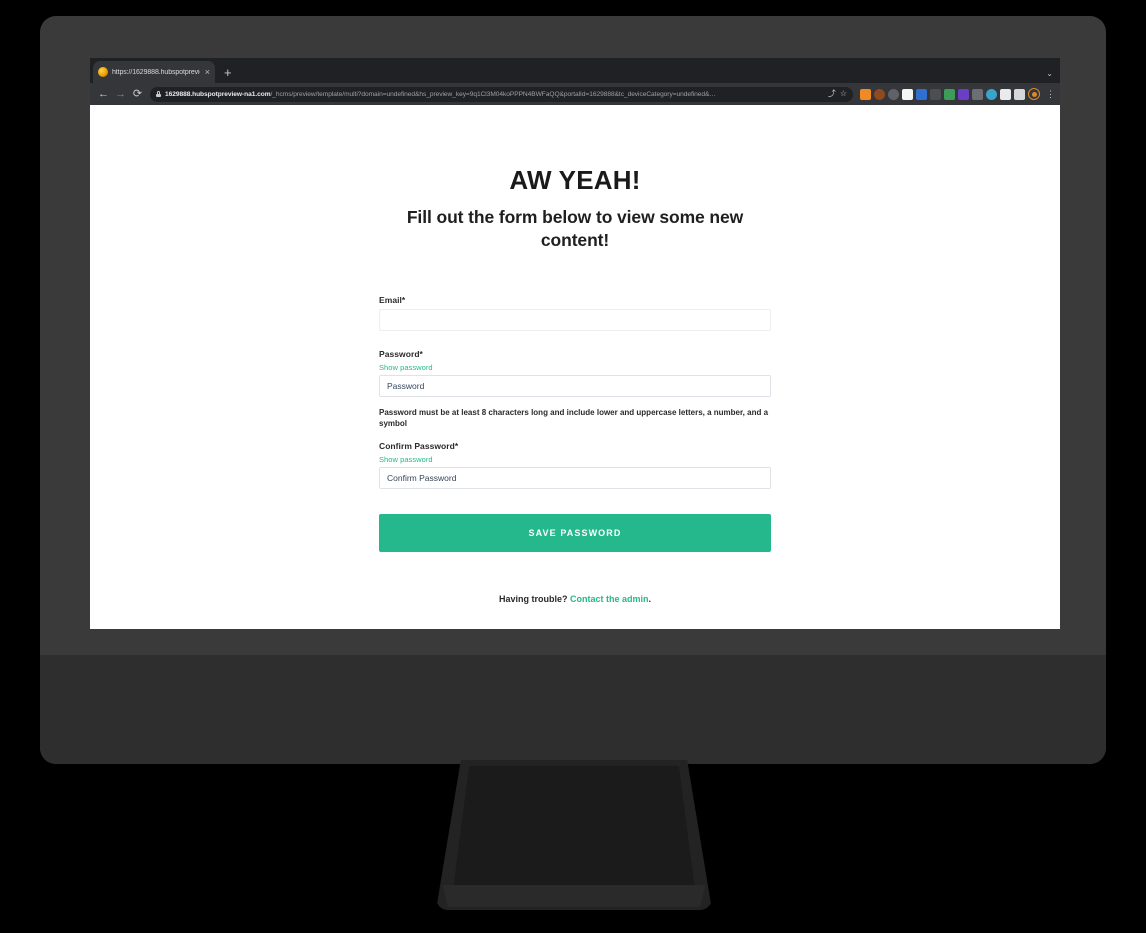 The image size is (1146, 933). Describe the element at coordinates (1049, 74) in the screenshot. I see `tab-search-chevron-down-icon: ⌄` at that location.